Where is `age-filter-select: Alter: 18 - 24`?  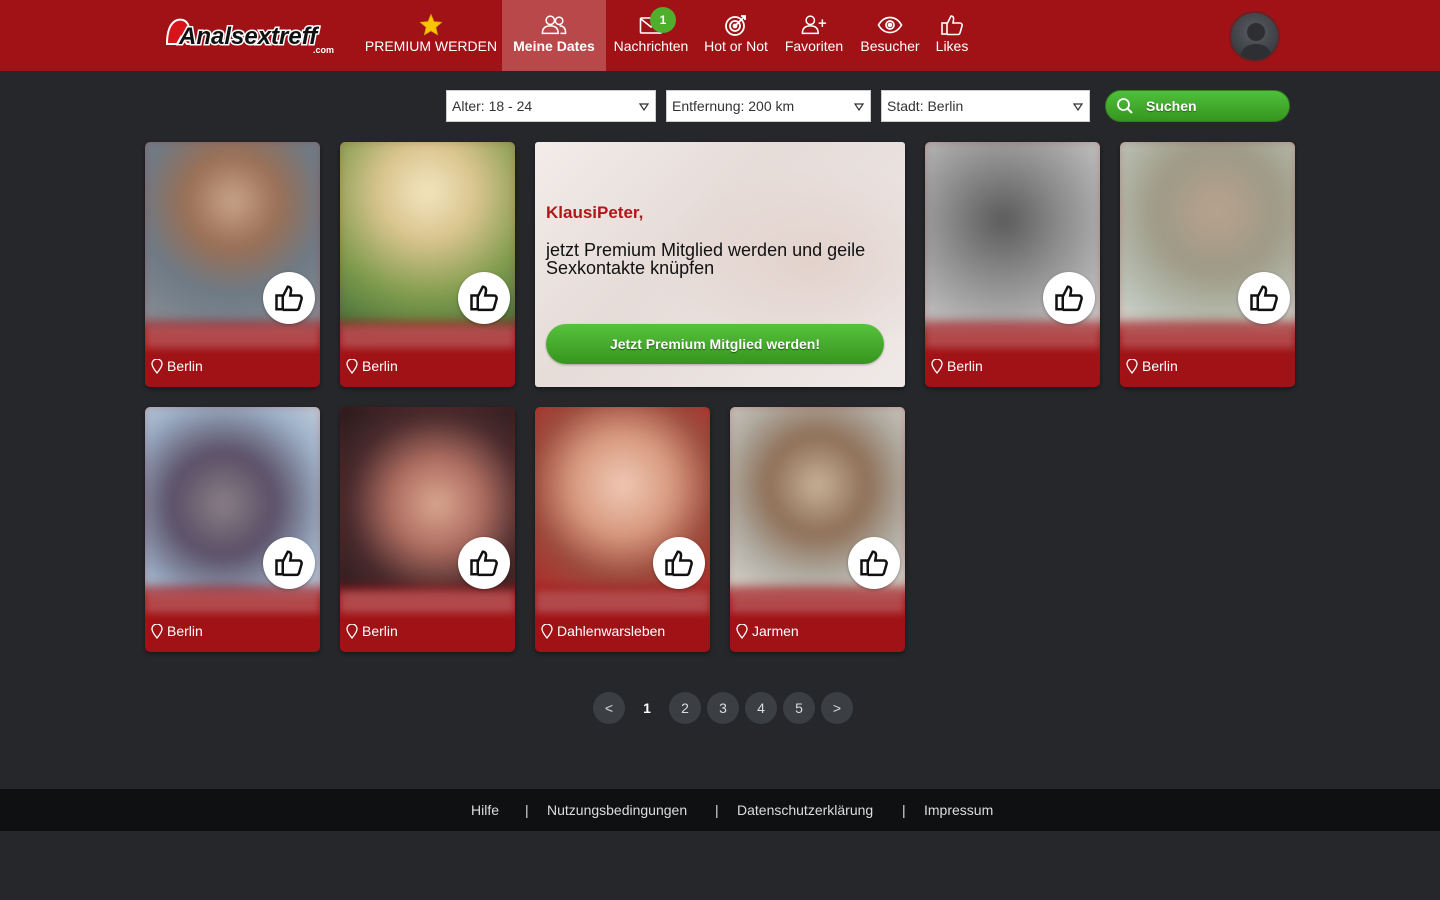 age-filter-select: Alter: 18 - 24 is located at coordinates (551, 106).